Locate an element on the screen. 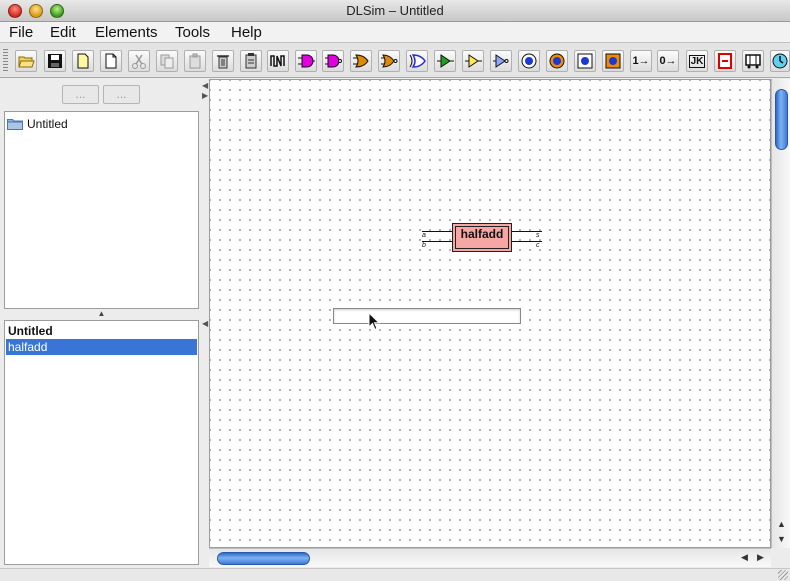  bus-icon is located at coordinates (753, 61).